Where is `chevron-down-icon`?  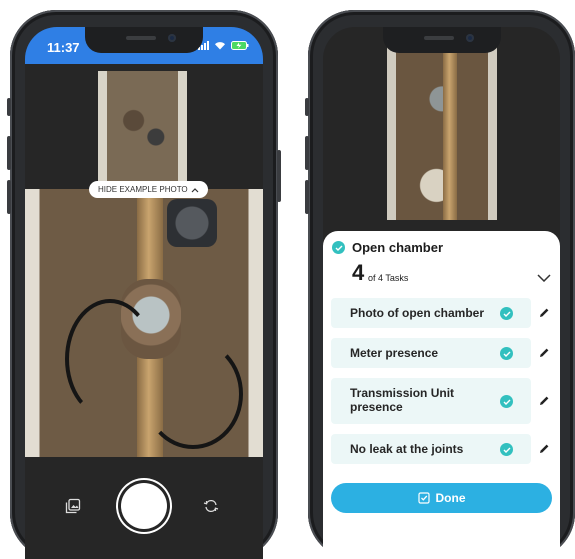
chevron-down-icon is located at coordinates (544, 278).